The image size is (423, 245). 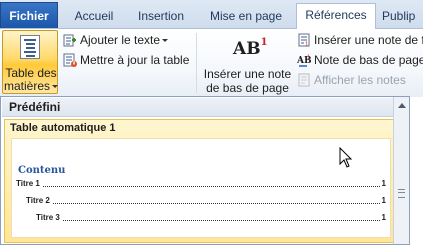 What do you see at coordinates (31, 86) in the screenshot?
I see `toc-label-line2: matières` at bounding box center [31, 86].